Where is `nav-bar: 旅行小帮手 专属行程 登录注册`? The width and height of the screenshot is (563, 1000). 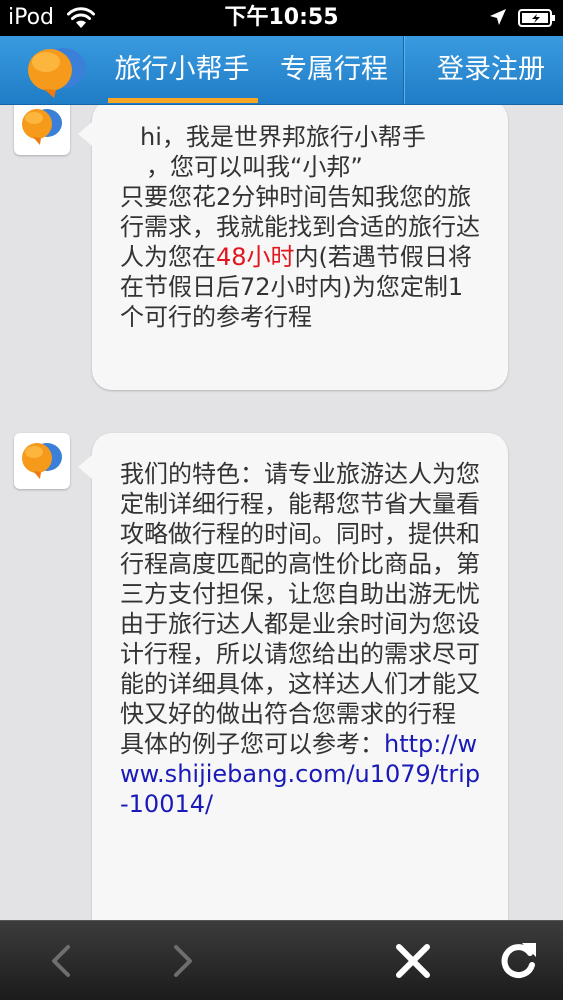 nav-bar: 旅行小帮手 专属行程 登录注册 is located at coordinates (281, 70).